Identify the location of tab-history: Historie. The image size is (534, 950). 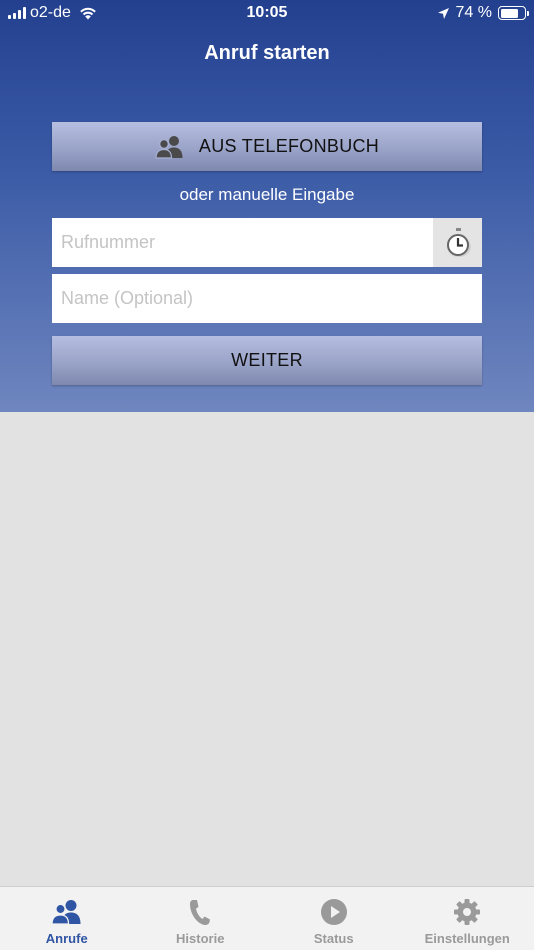
(201, 918).